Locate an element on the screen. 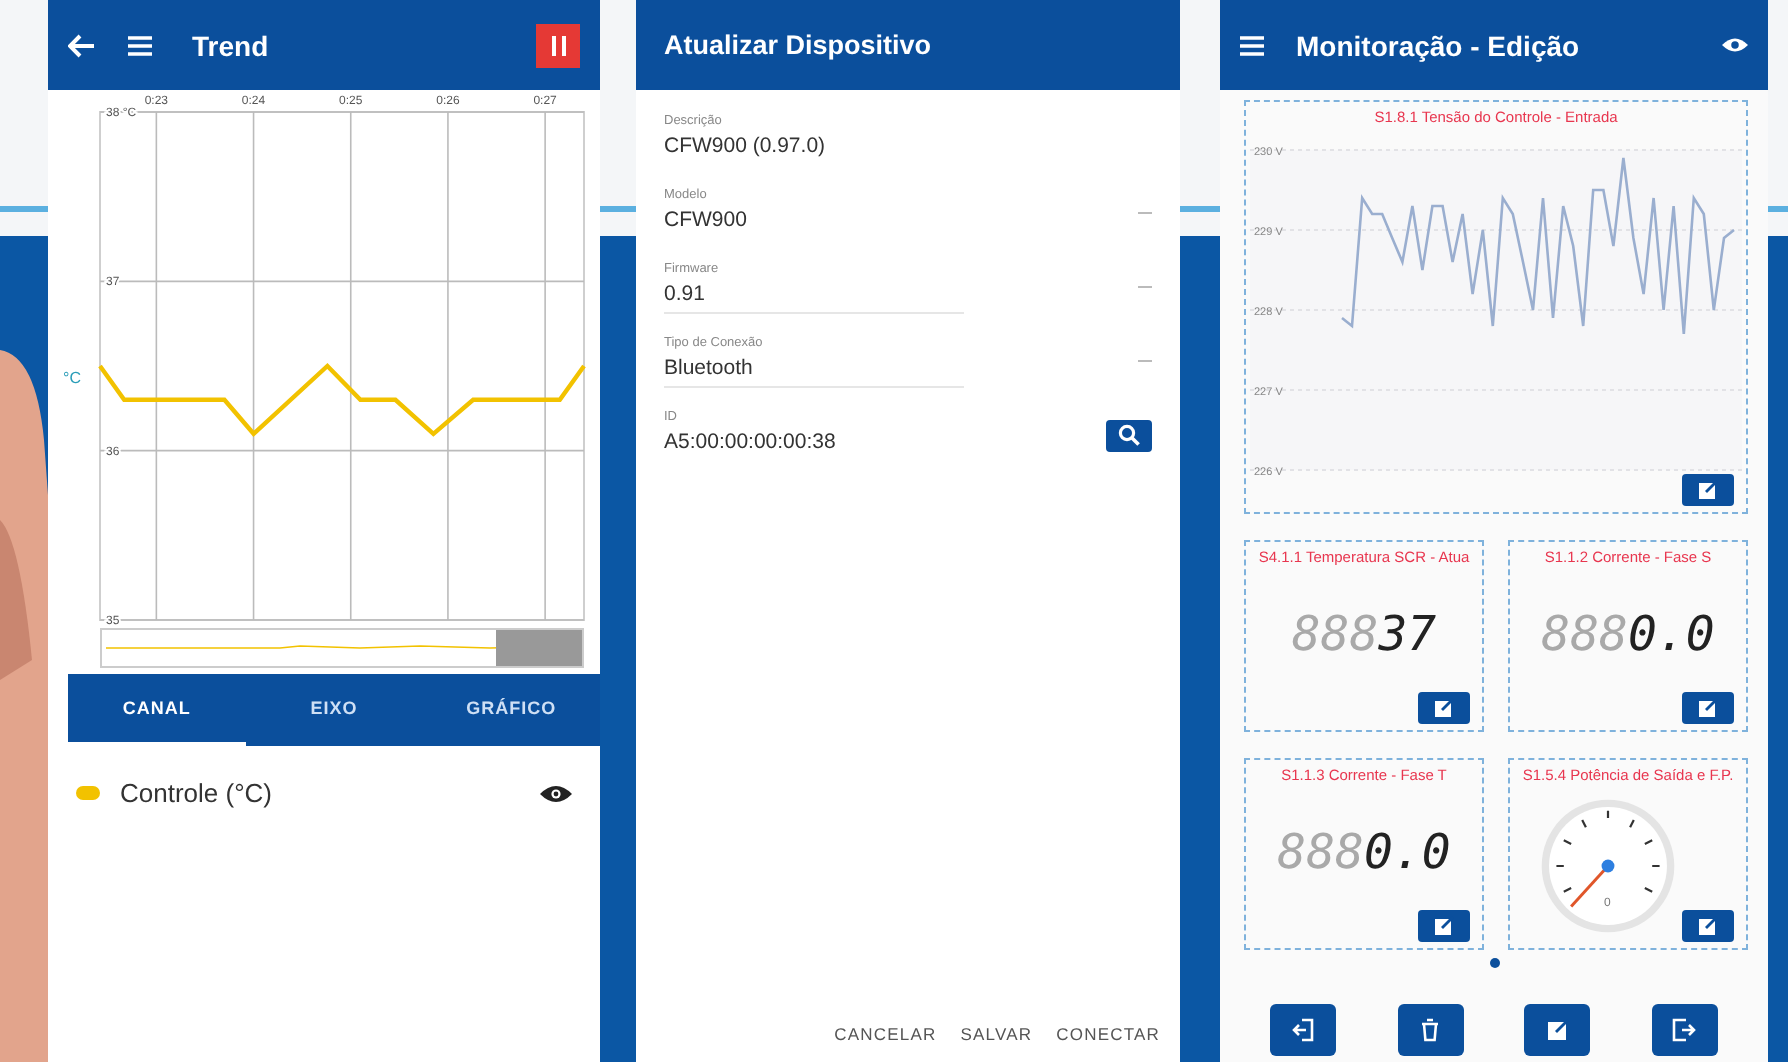 The width and height of the screenshot is (1788, 1062). field-value: A5:00:00:00:00:38 is located at coordinates (814, 442).